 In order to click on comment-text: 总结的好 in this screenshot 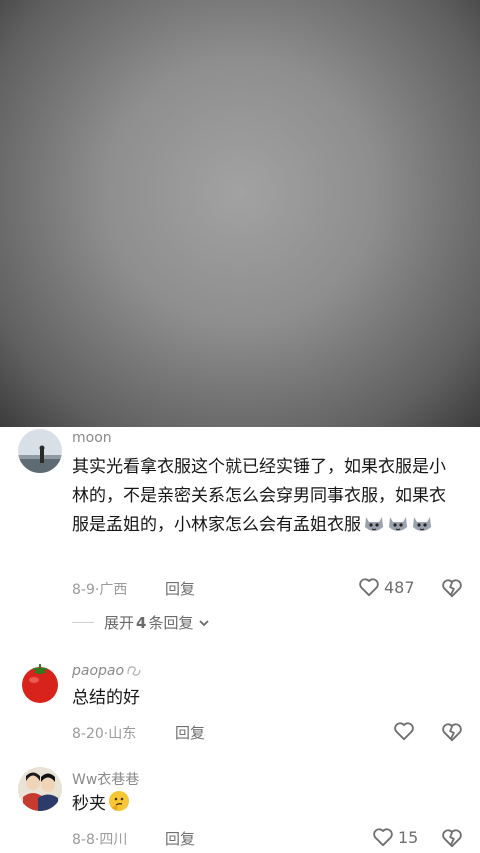, I will do `click(106, 698)`.